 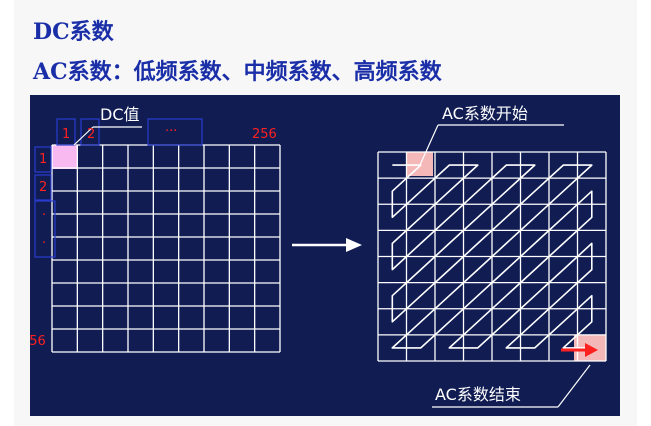 I want to click on left-index-boxes, so click(x=118, y=188).